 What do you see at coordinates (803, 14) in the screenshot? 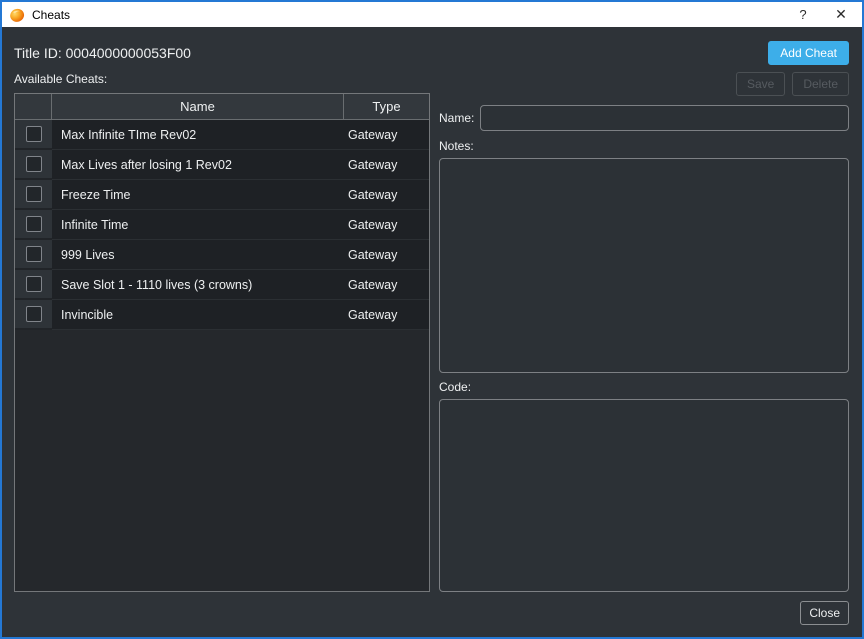
I see `help-button: ?` at bounding box center [803, 14].